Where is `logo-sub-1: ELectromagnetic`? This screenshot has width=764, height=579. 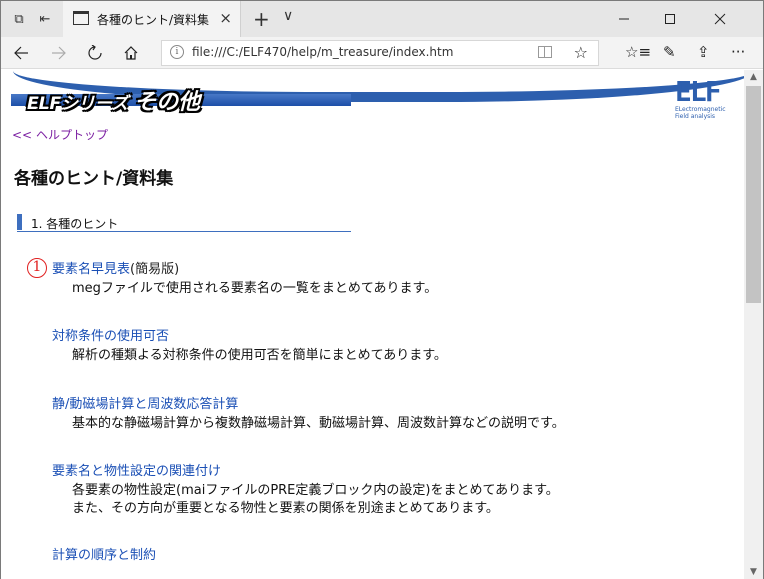
logo-sub-1: ELectromagnetic is located at coordinates (700, 109).